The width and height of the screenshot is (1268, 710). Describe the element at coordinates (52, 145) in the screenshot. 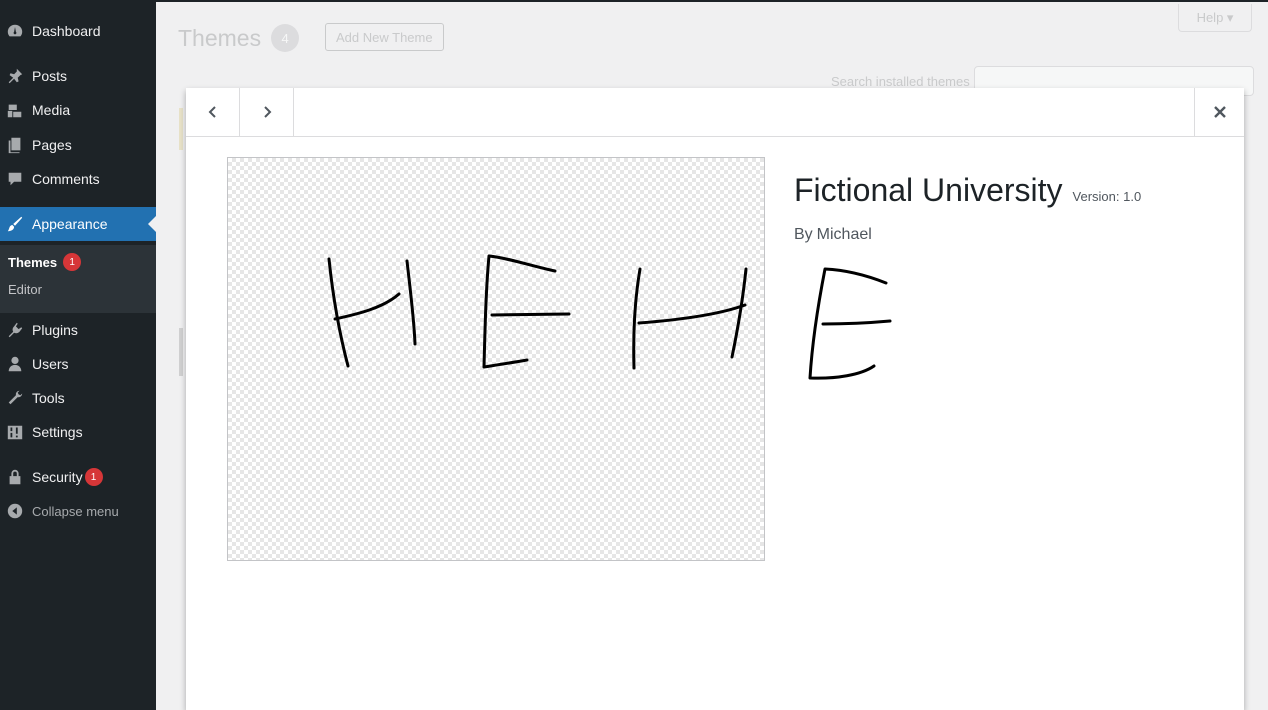

I see `sidebar-item-label: Pages` at that location.